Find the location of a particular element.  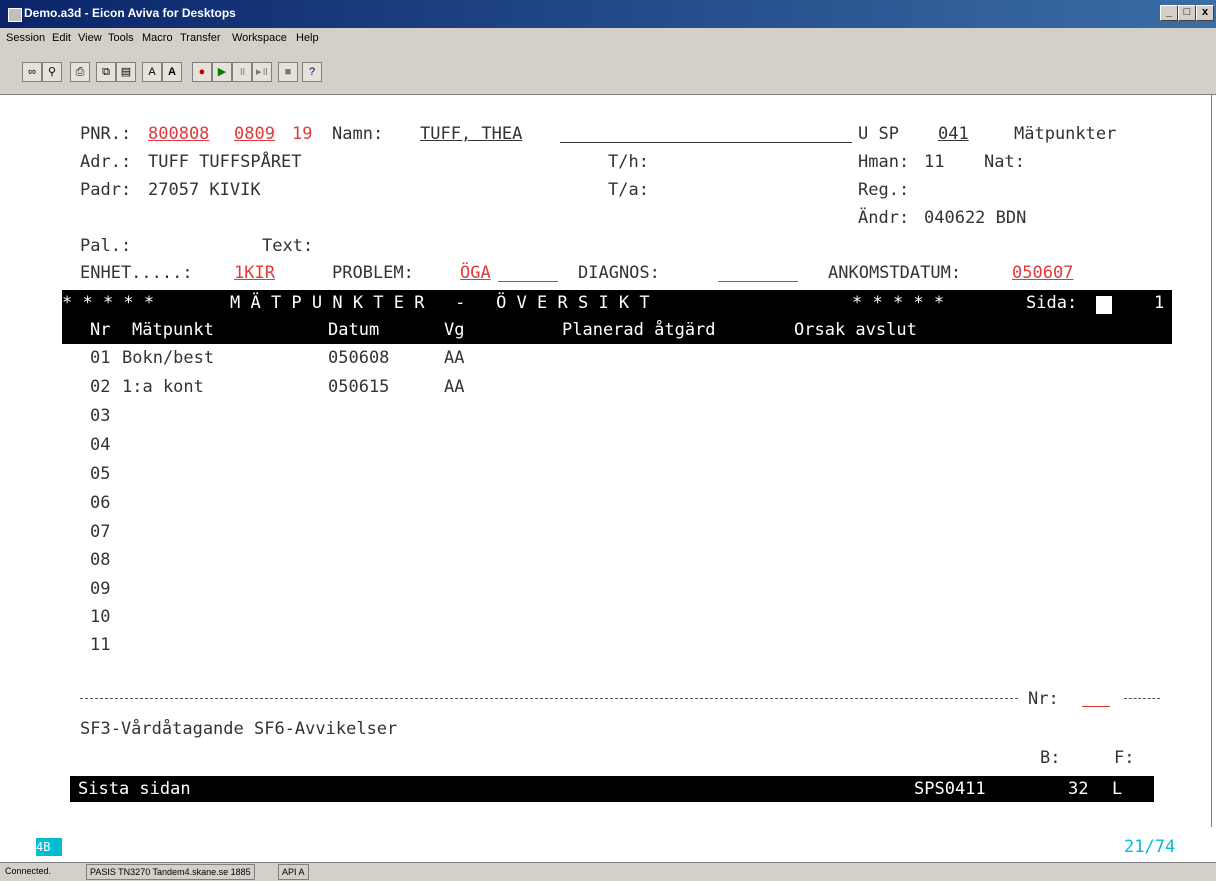

ta-label: T/a: is located at coordinates (628, 190).